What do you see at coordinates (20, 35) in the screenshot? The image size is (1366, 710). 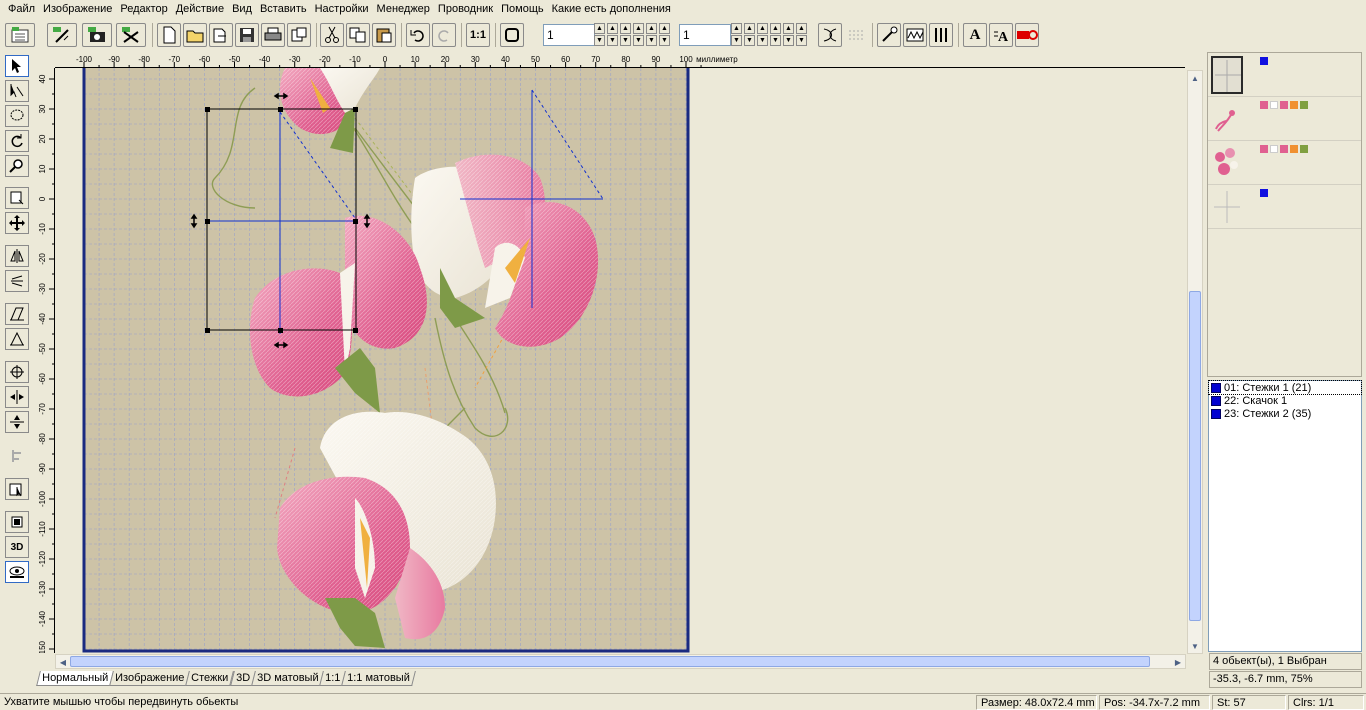 I see `hoop-icon` at bounding box center [20, 35].